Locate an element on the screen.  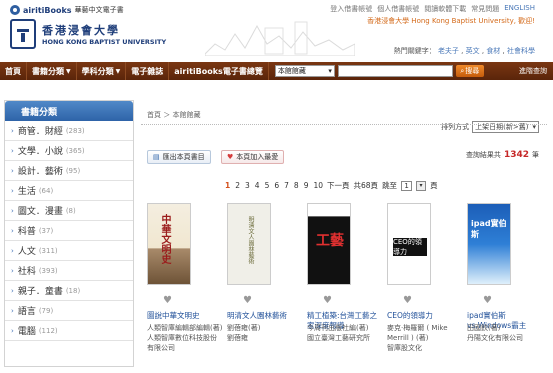
advanced-search-link: 進階查詢 is located at coordinates (533, 71).